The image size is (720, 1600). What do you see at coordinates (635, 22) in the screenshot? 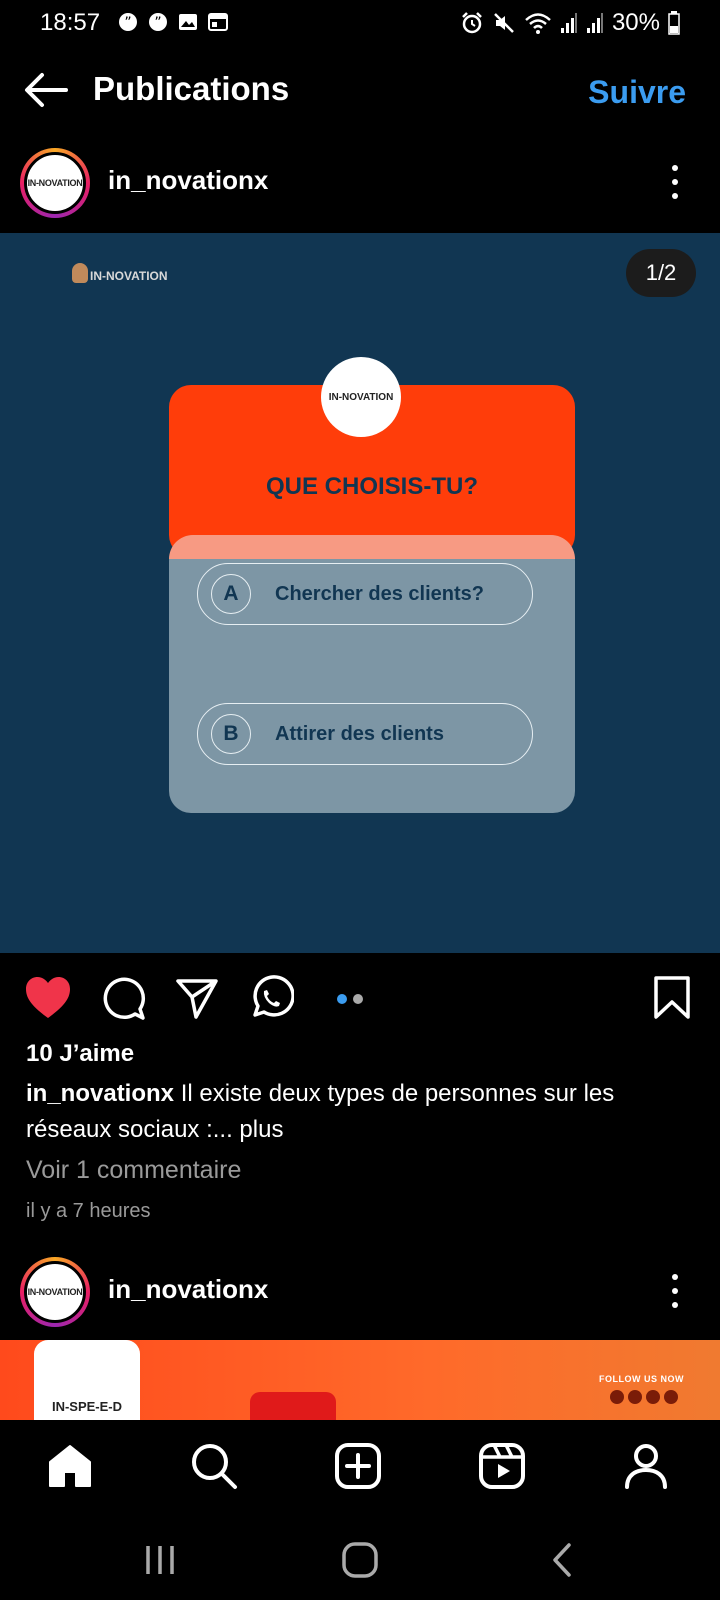
I see `battery-percent: 30%` at bounding box center [635, 22].